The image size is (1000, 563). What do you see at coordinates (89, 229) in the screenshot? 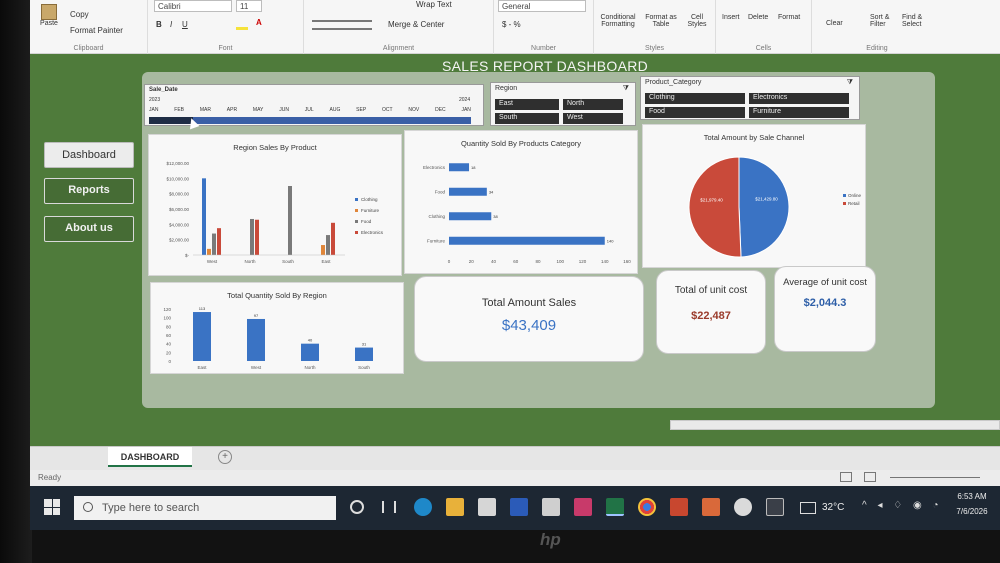
I see `nav-about-button: About us` at bounding box center [89, 229].